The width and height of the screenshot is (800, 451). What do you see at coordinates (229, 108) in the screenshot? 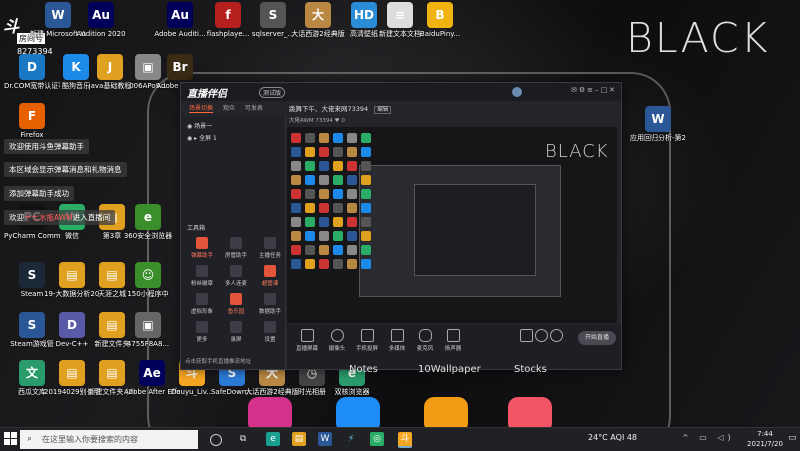
I see `tab-audience: 观众` at bounding box center [229, 108].